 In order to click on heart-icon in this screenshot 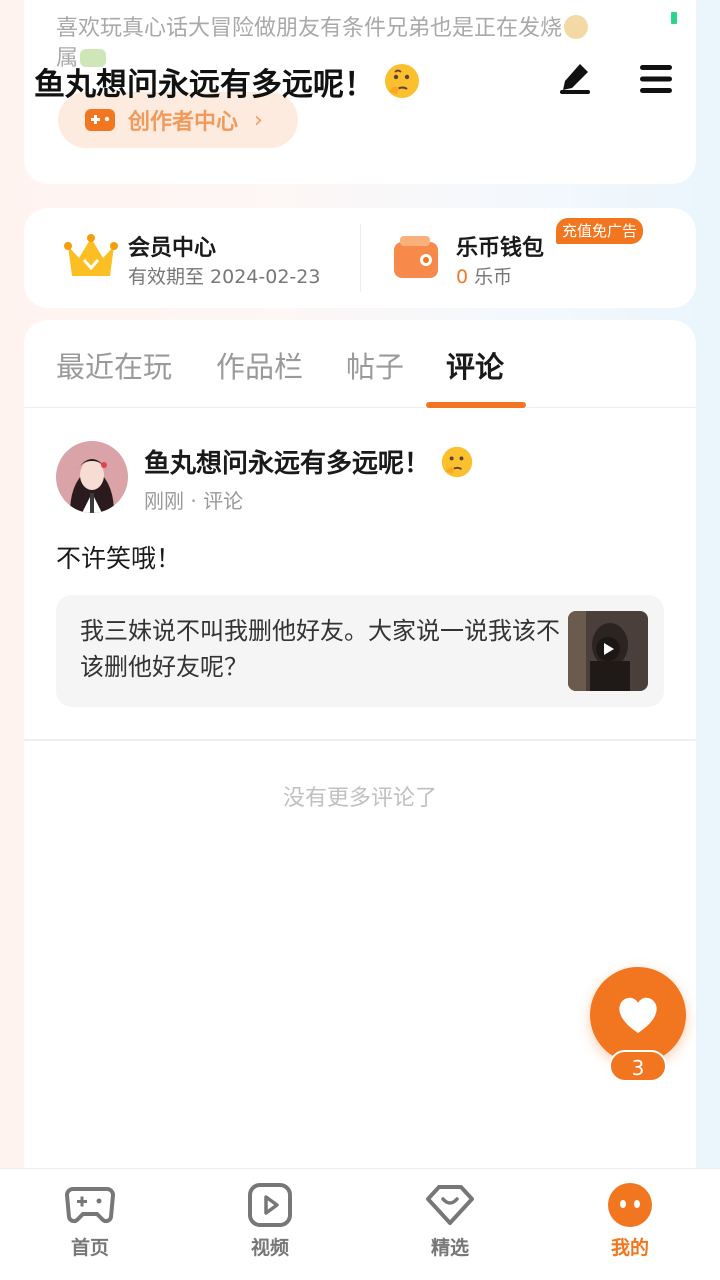, I will do `click(638, 1015)`.